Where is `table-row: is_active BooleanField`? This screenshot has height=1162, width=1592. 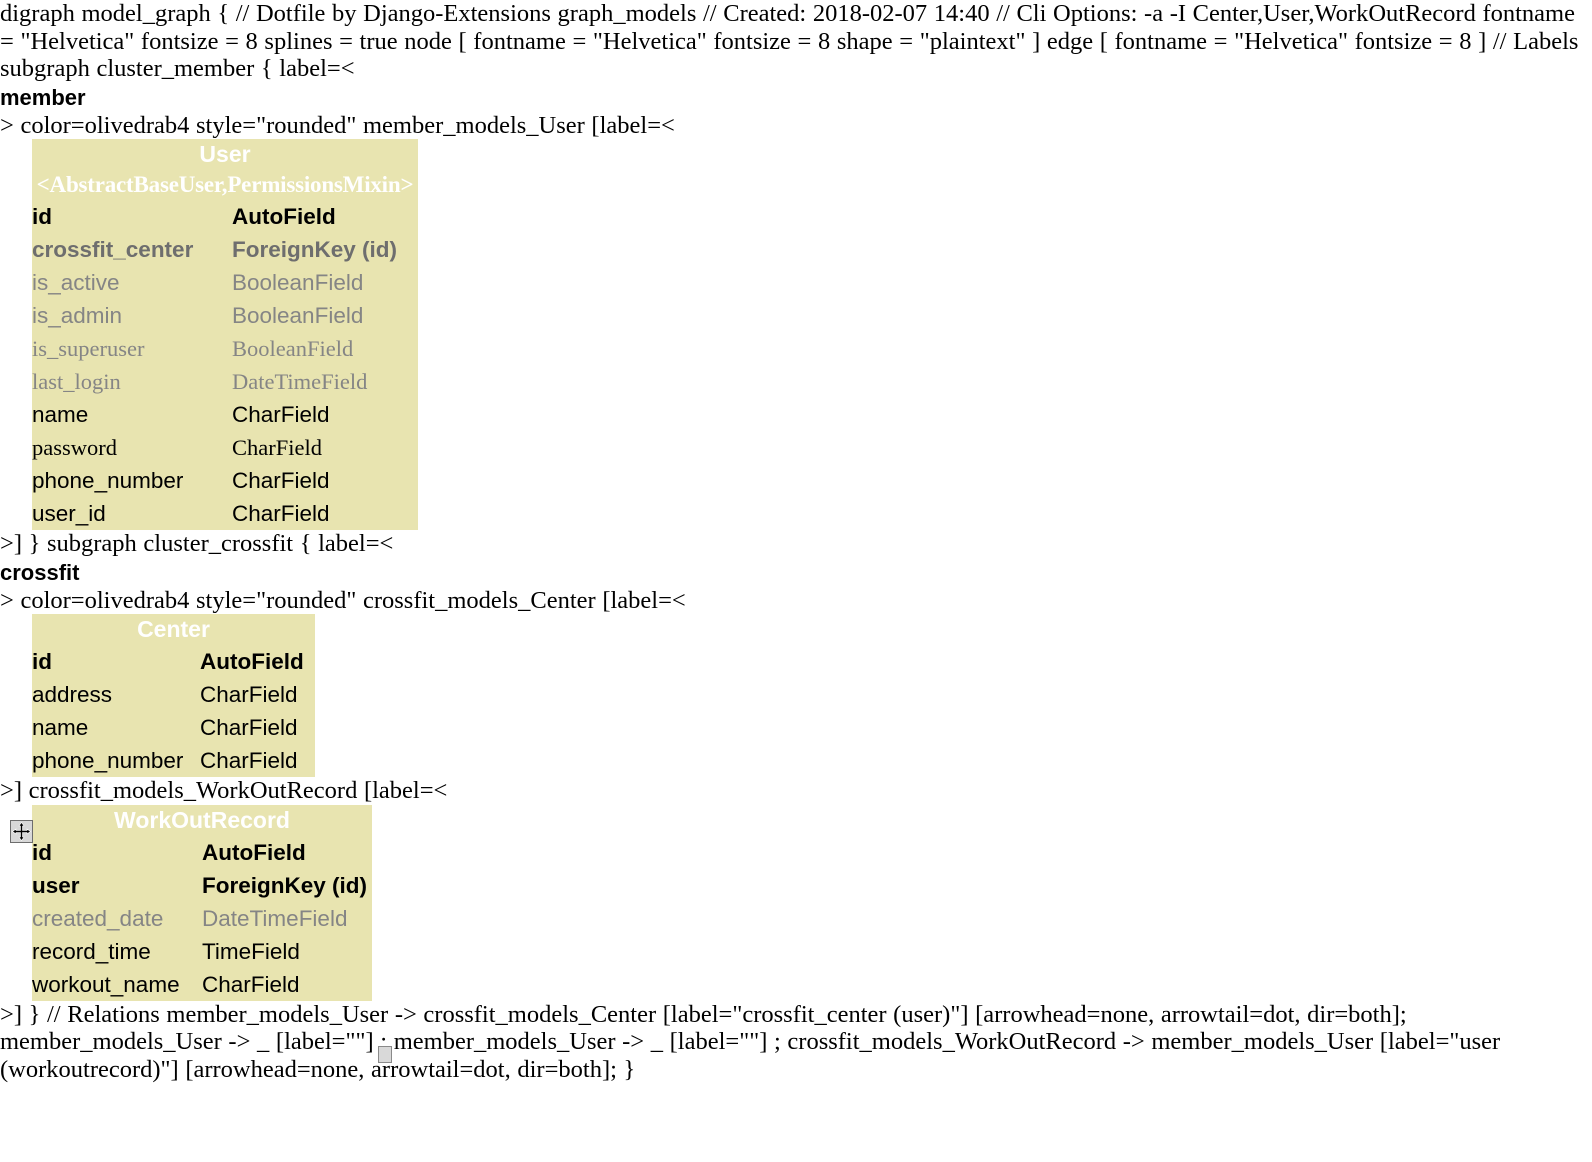
table-row: is_active BooleanField is located at coordinates (225, 282).